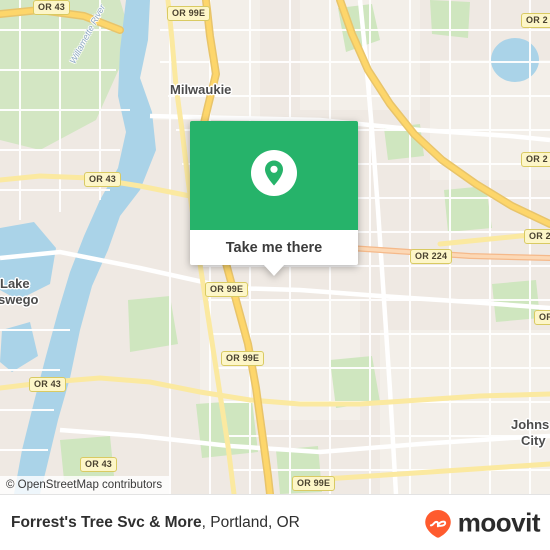 This screenshot has height=550, width=550. I want to click on take-me-there-button: Take me there, so click(274, 247).